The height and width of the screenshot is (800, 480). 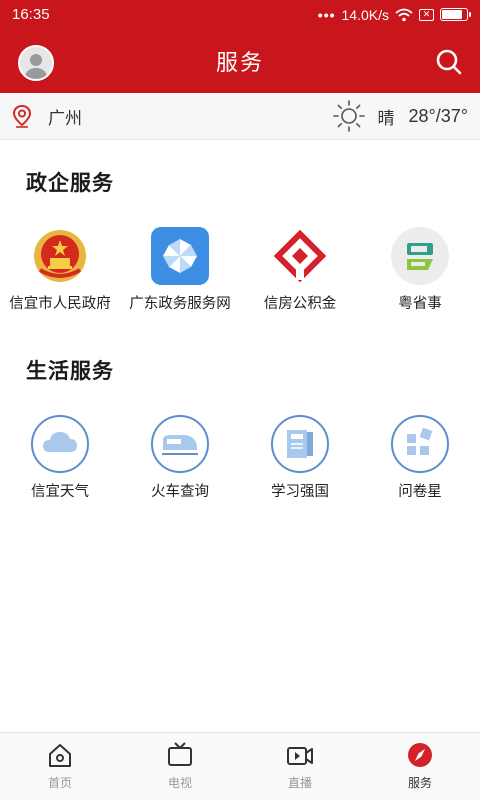 I want to click on status-bar: 16:35 ••• 14.0K/s ✕, so click(x=240, y=14).